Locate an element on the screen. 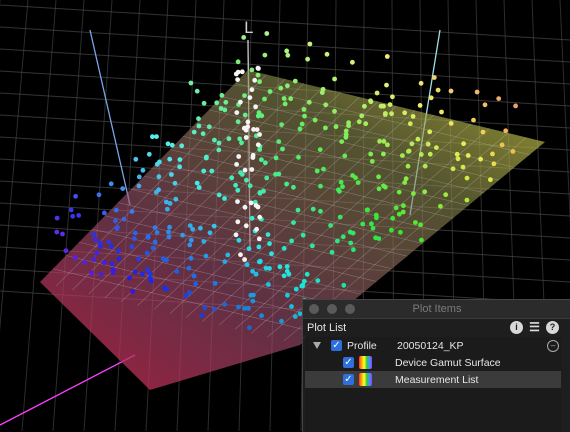  info-icon: i is located at coordinates (516, 327).